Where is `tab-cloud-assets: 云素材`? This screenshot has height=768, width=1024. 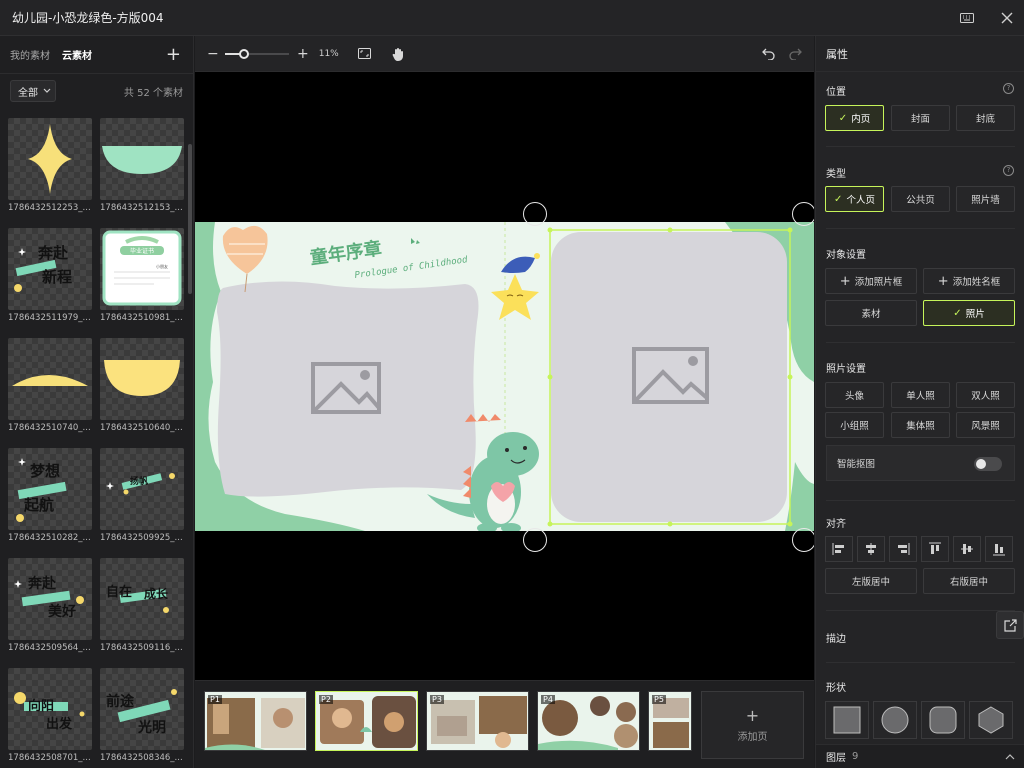
tab-cloud-assets: 云素材 is located at coordinates (77, 54).